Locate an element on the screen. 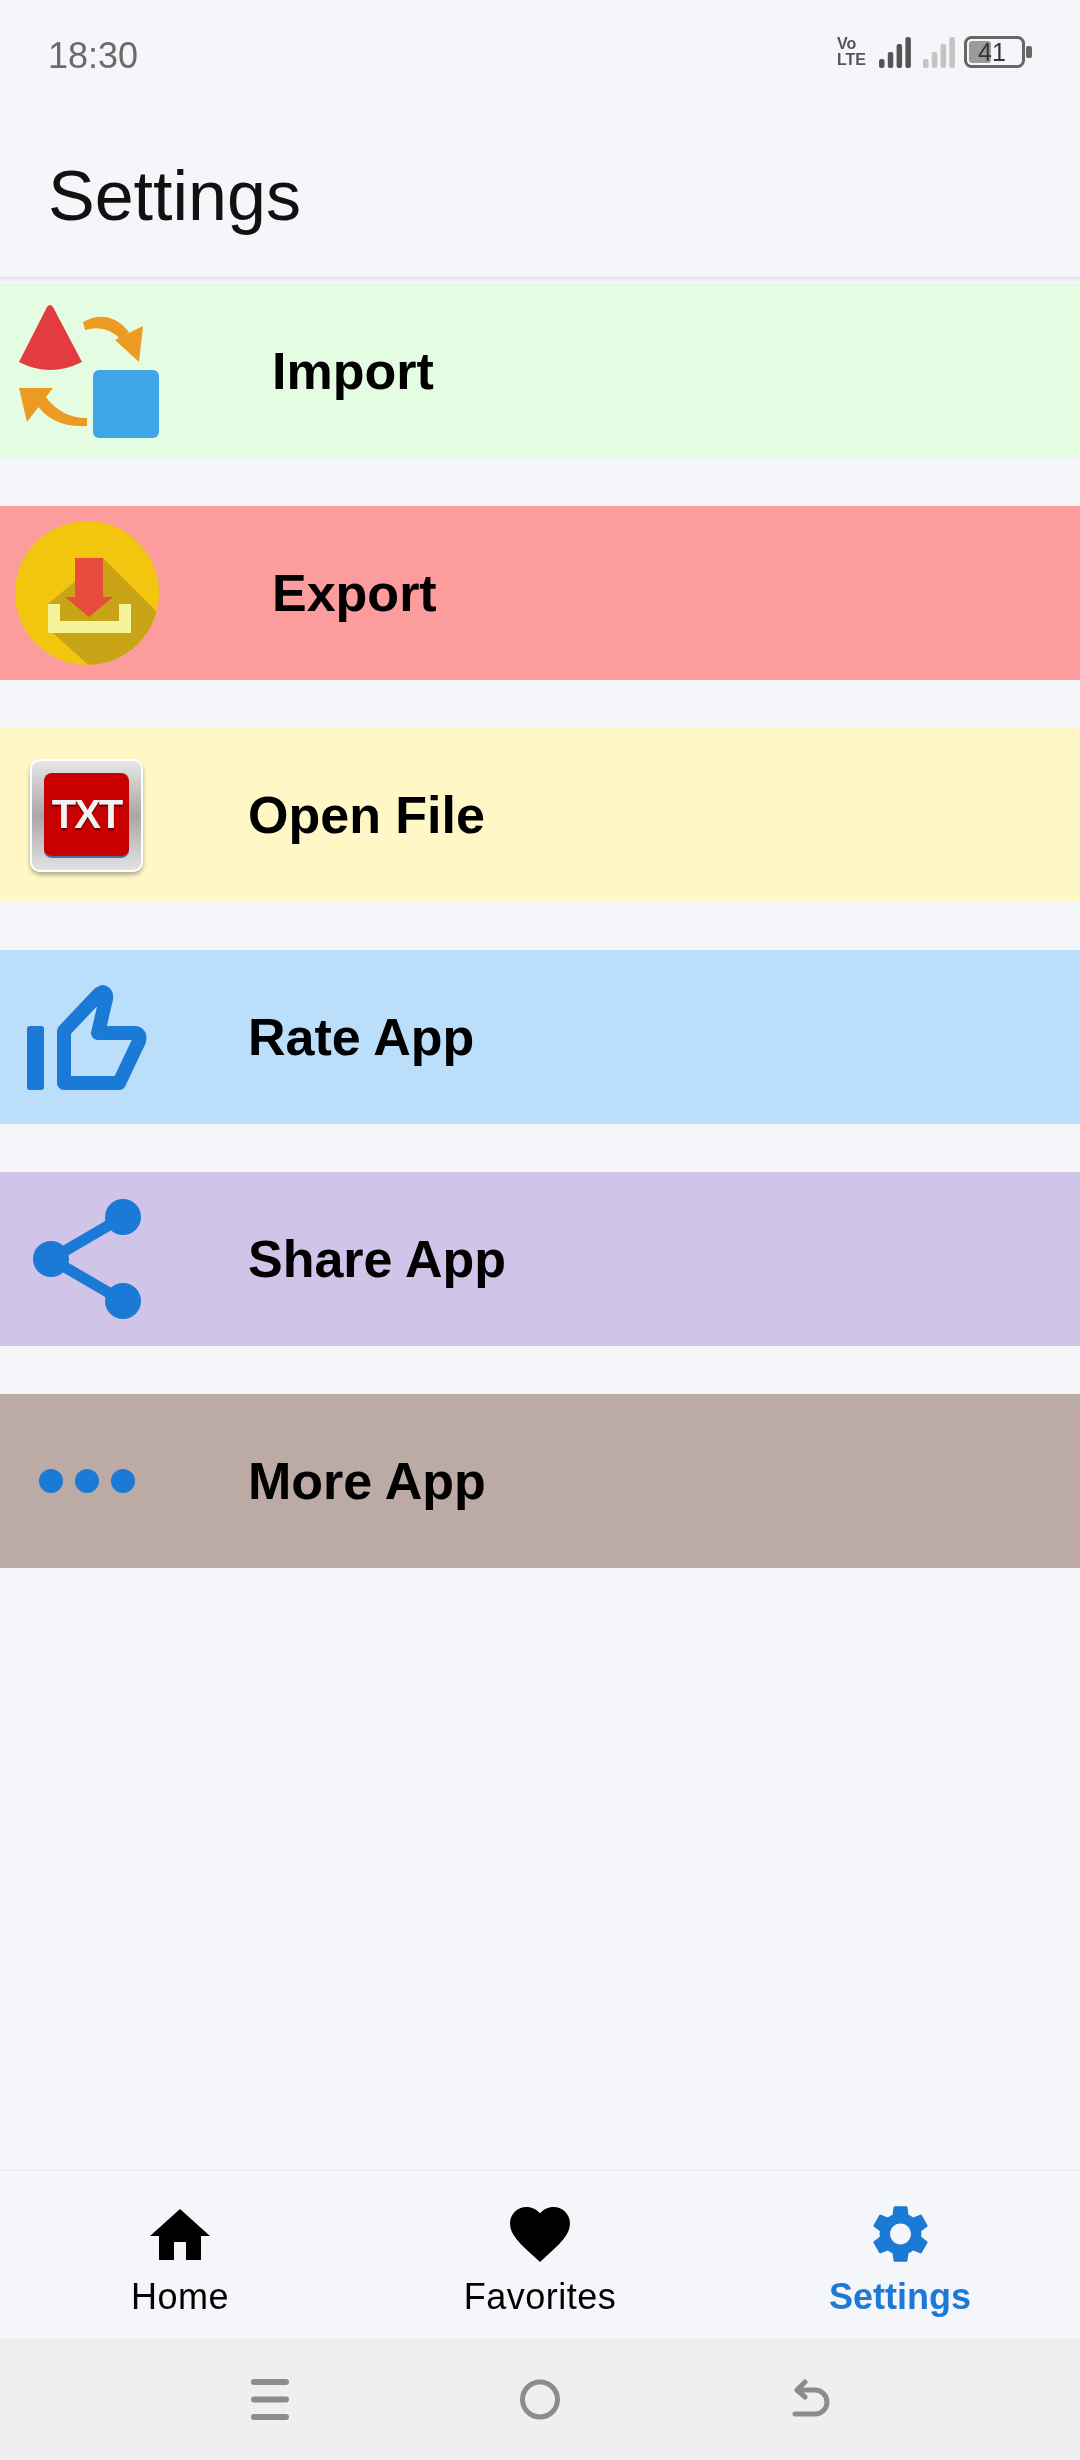 The height and width of the screenshot is (2460, 1080). home-icon is located at coordinates (180, 2234).